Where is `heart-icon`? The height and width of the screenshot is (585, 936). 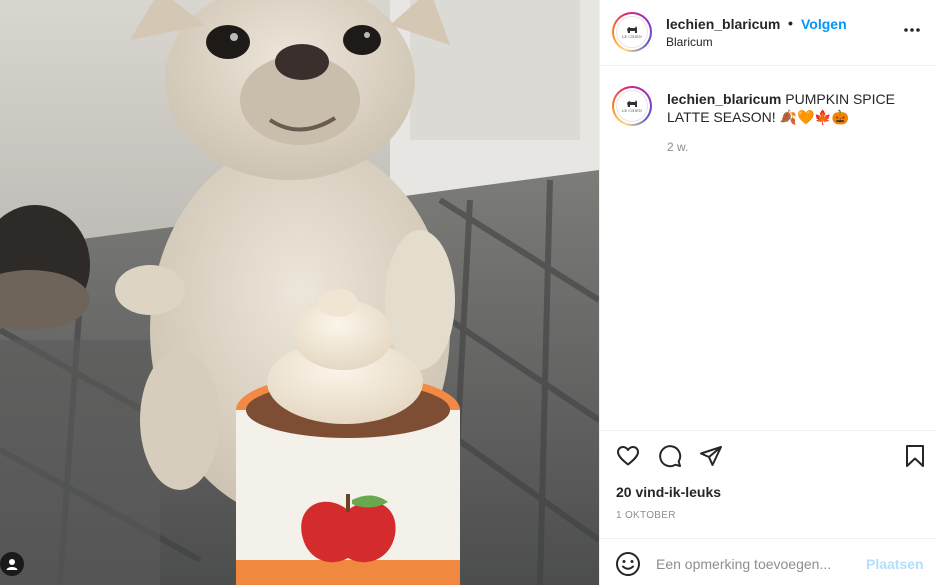
heart-icon is located at coordinates (628, 456).